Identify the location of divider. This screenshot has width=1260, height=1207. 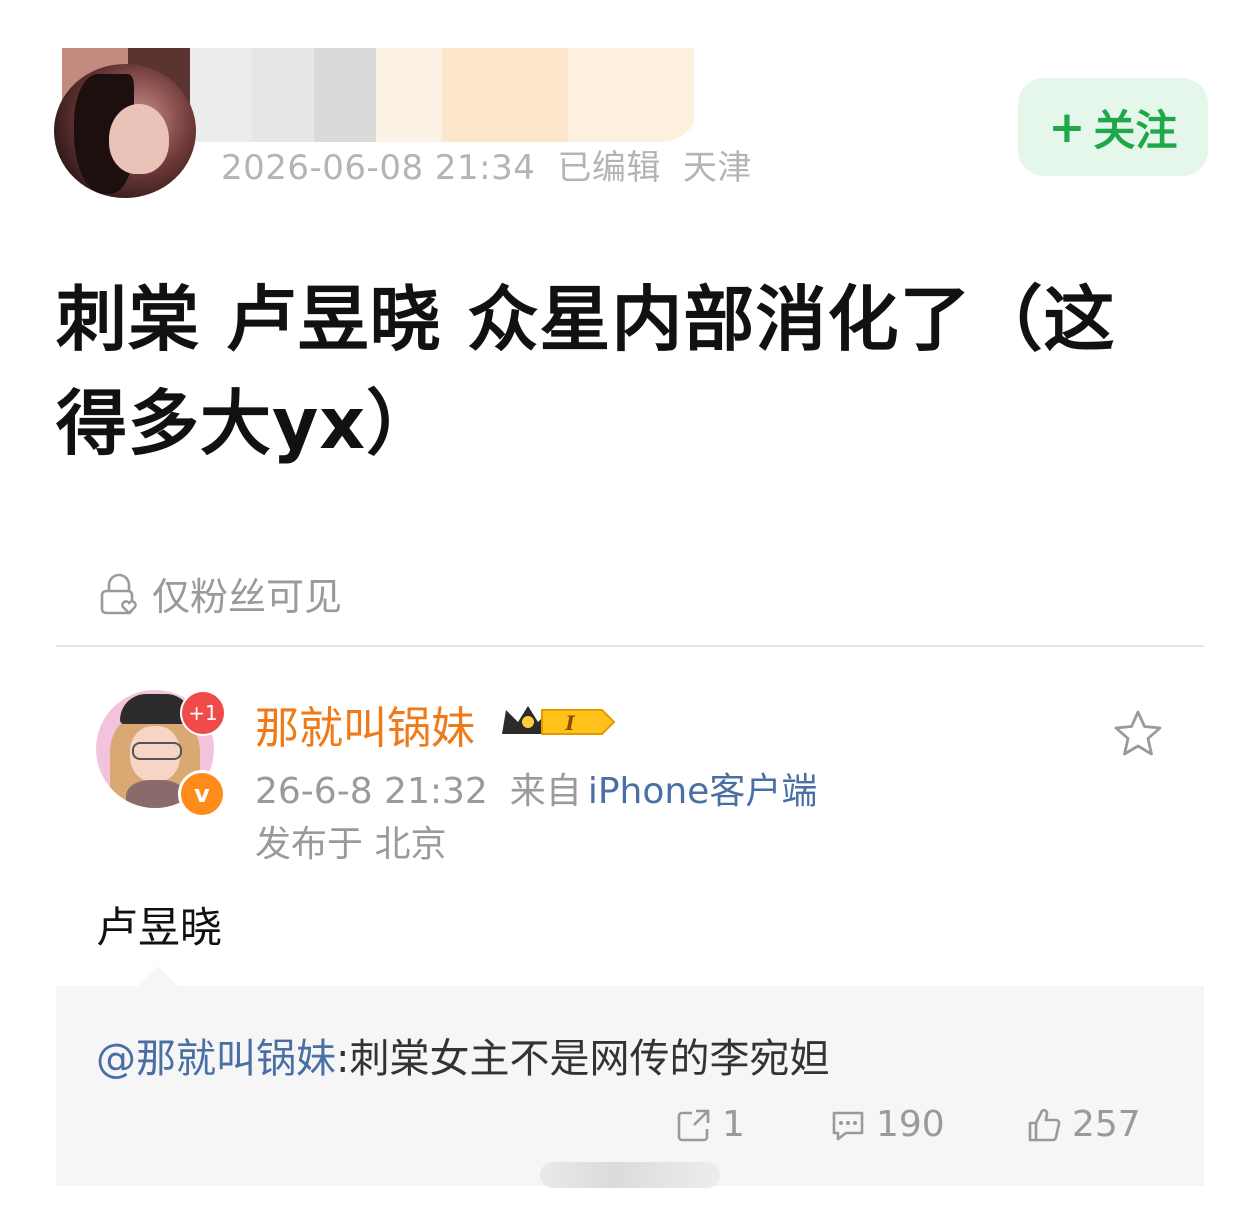
(630, 646).